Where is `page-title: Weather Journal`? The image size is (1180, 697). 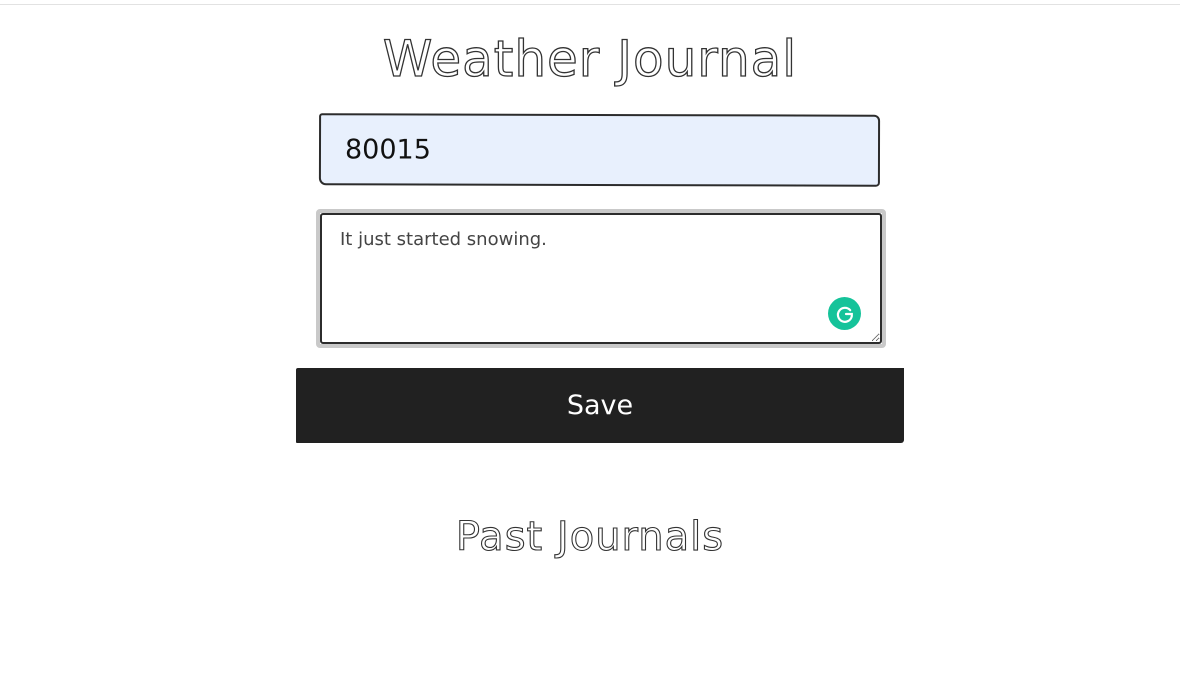 page-title: Weather Journal is located at coordinates (590, 58).